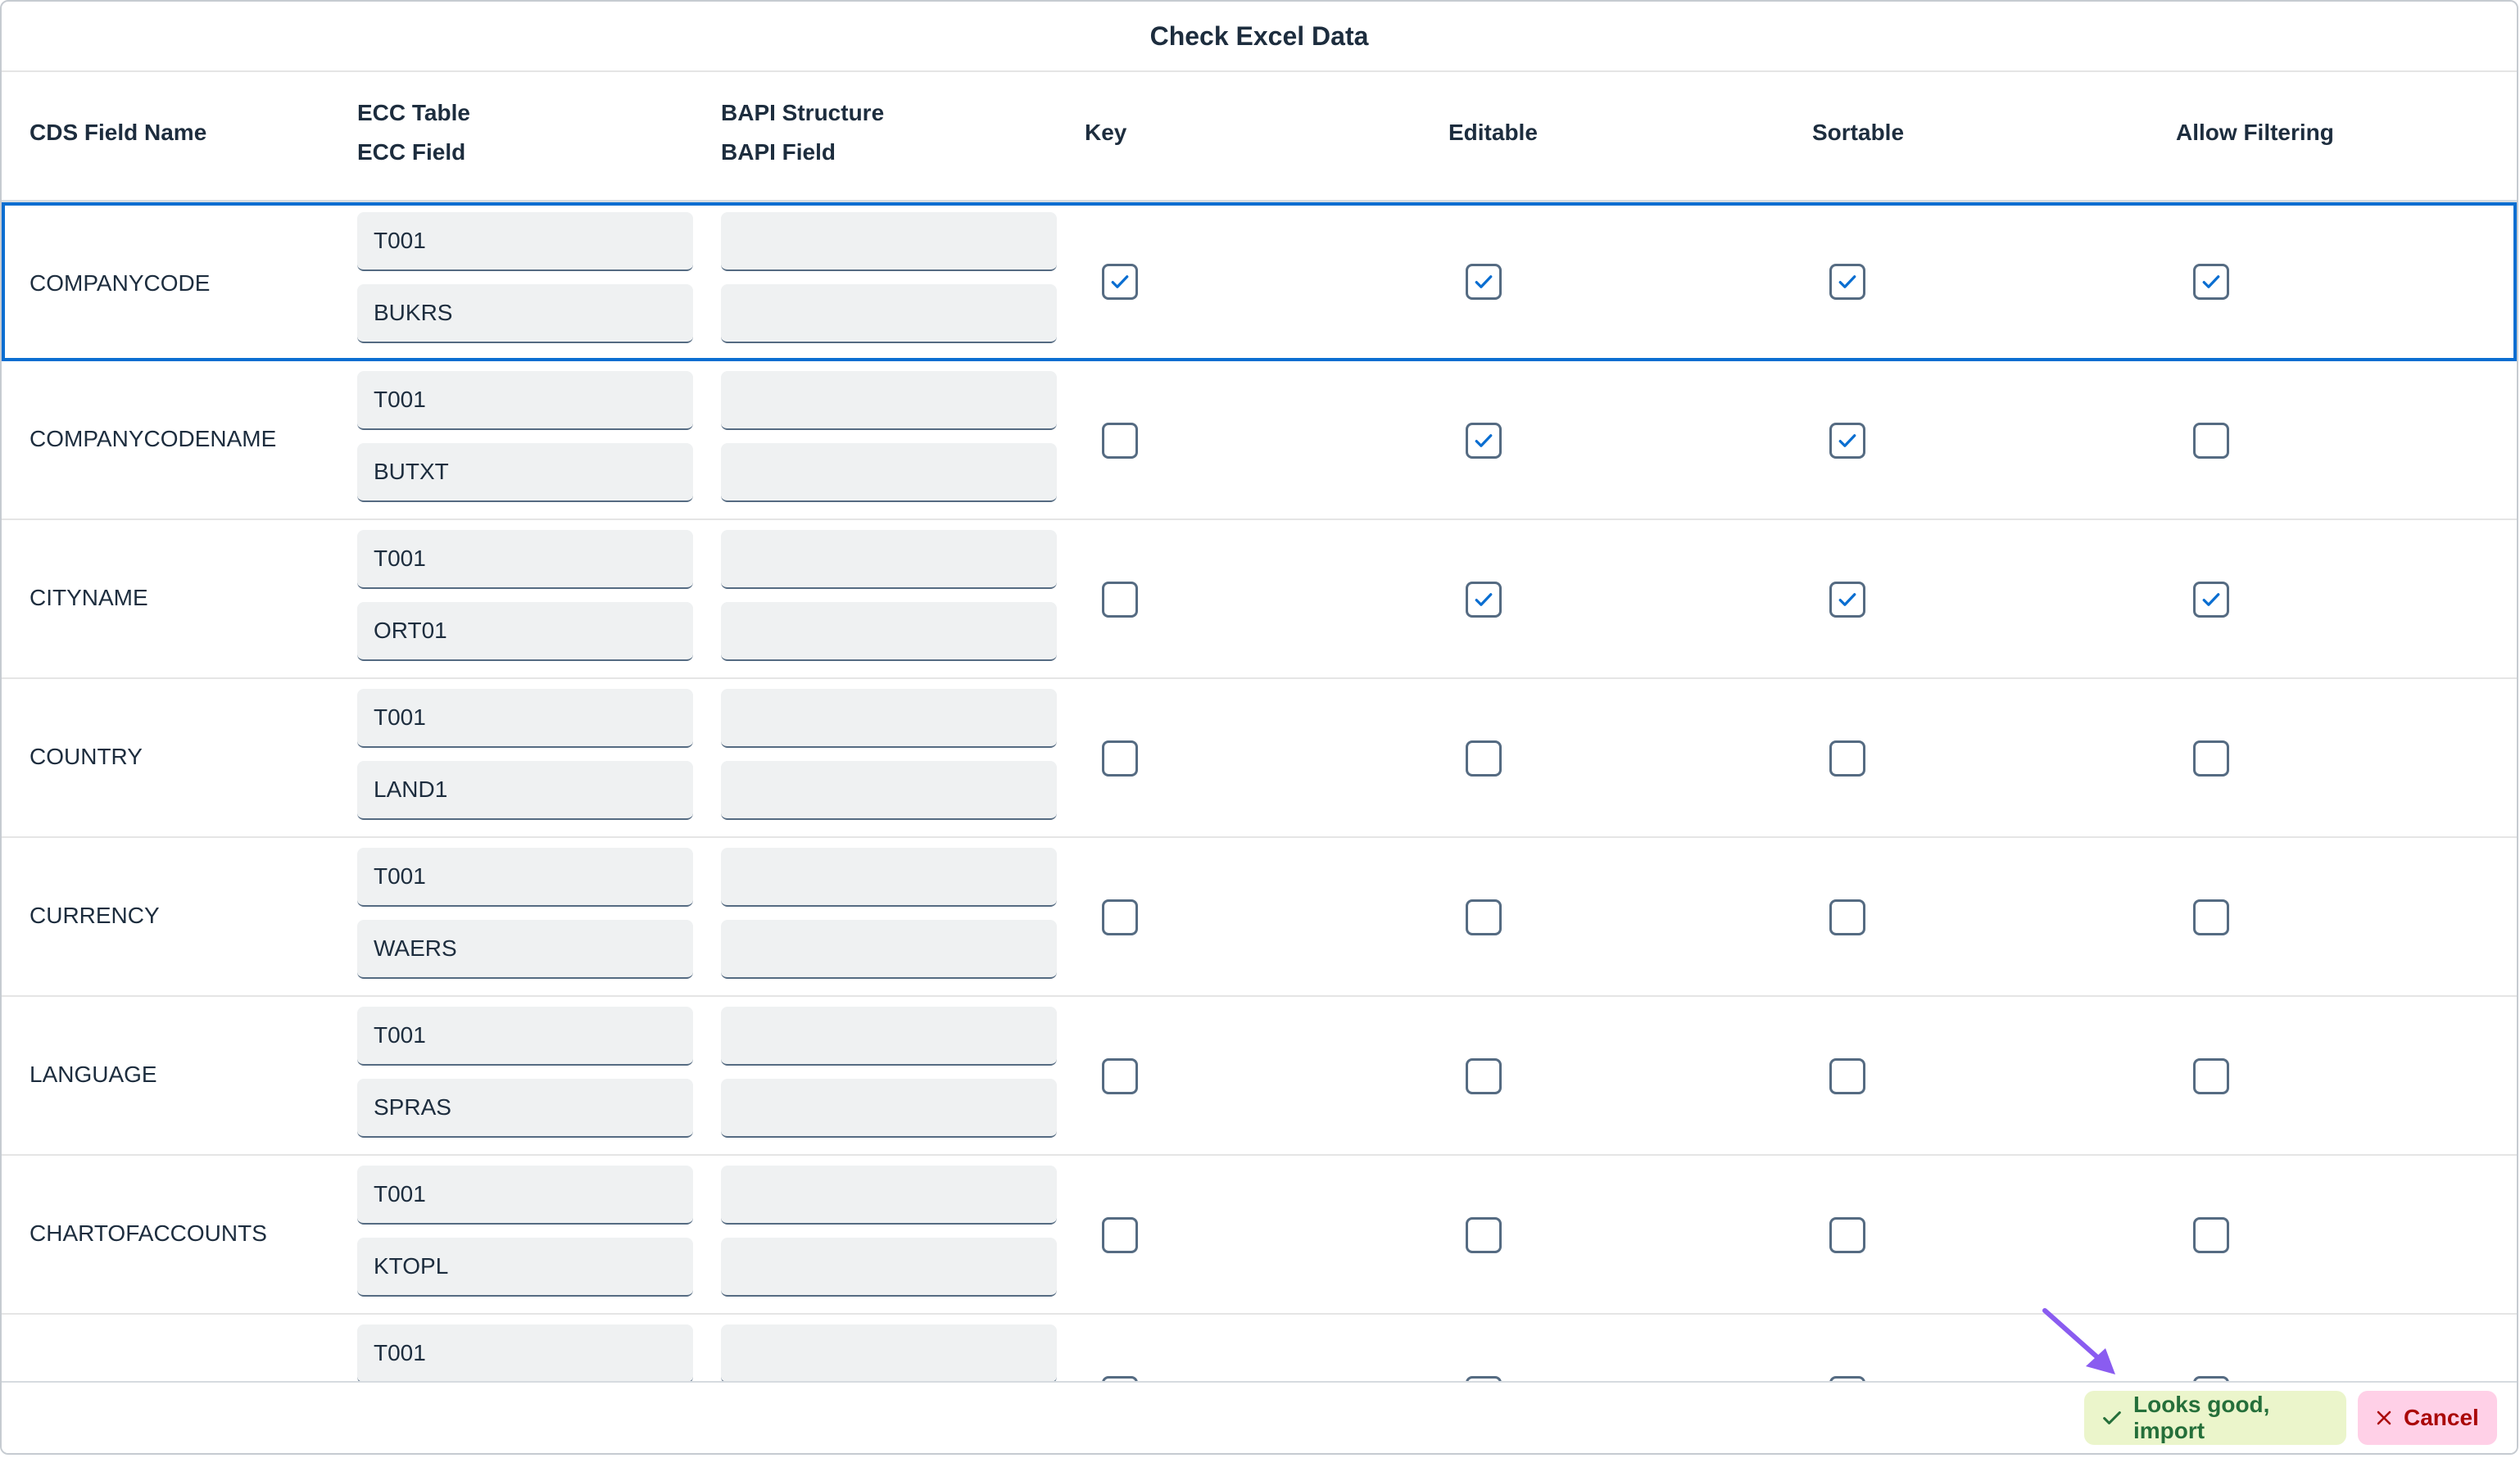 The height and width of the screenshot is (1458, 2520). Describe the element at coordinates (1260, 599) in the screenshot. I see `table-row: CITYNAME T001 ORT01` at that location.